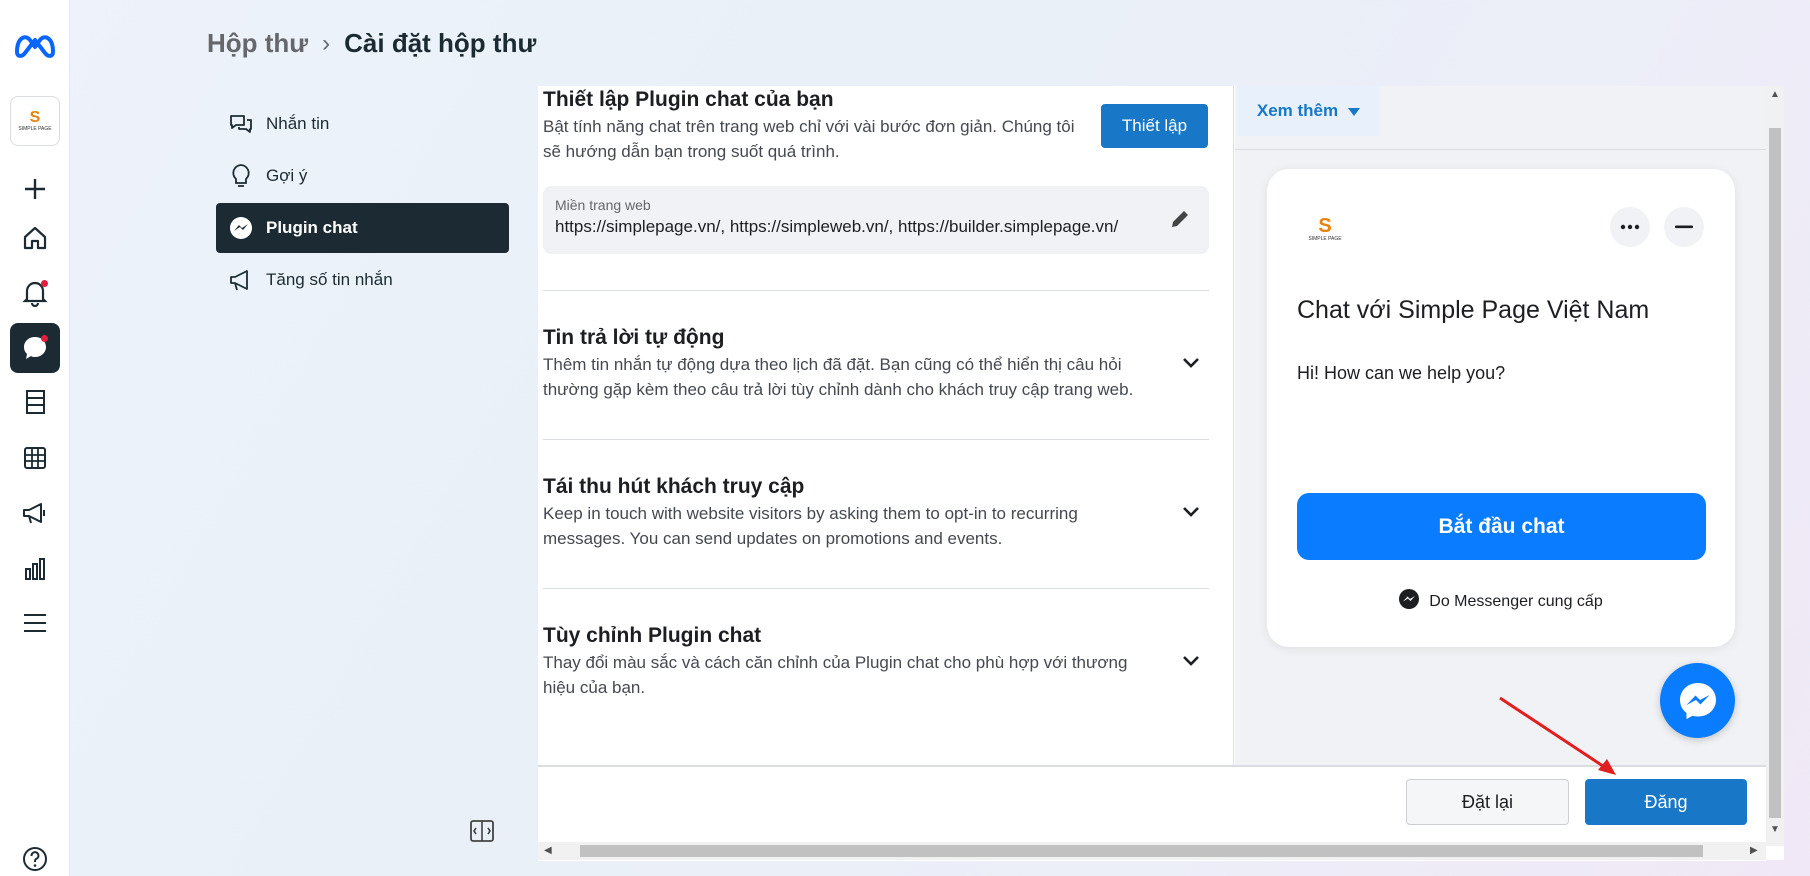  Describe the element at coordinates (329, 279) in the screenshot. I see `subnav-item-label: Tăng số tin nhắn` at that location.